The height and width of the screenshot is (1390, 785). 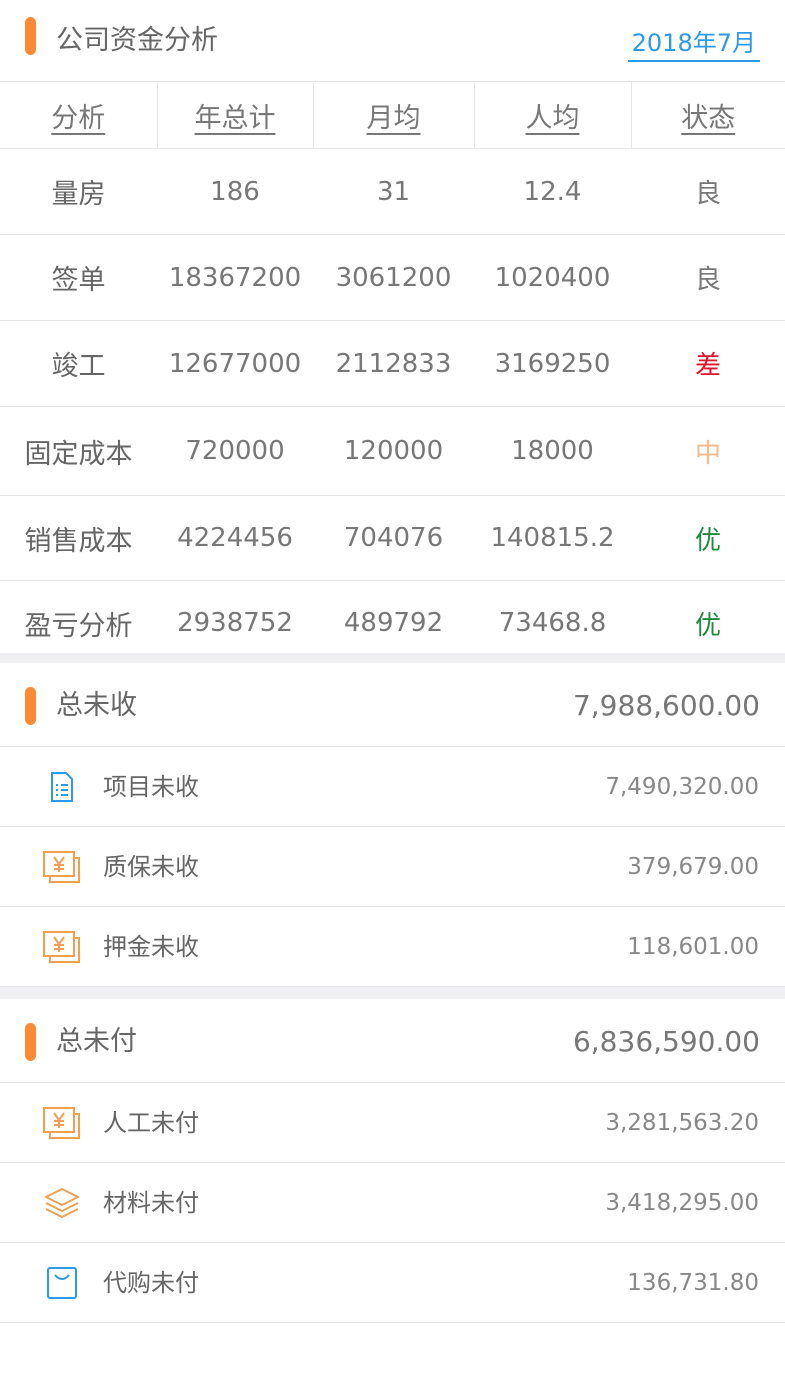 What do you see at coordinates (552, 363) in the screenshot?
I see `per-person-cell: 3169250` at bounding box center [552, 363].